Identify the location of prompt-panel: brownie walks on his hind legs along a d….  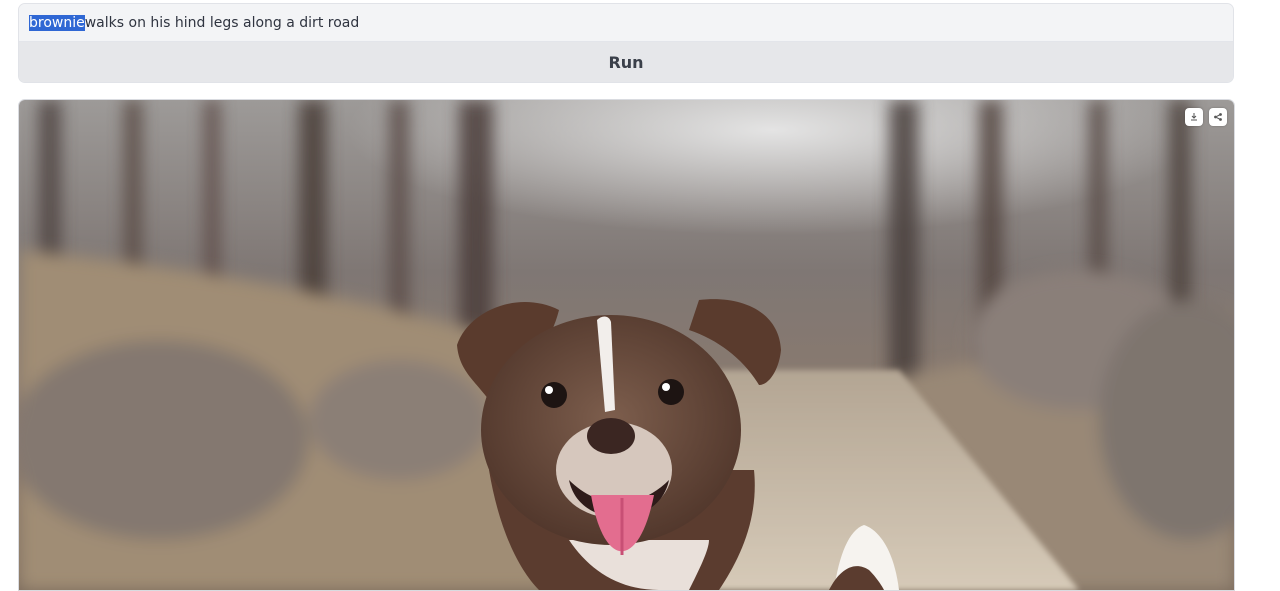
(626, 43).